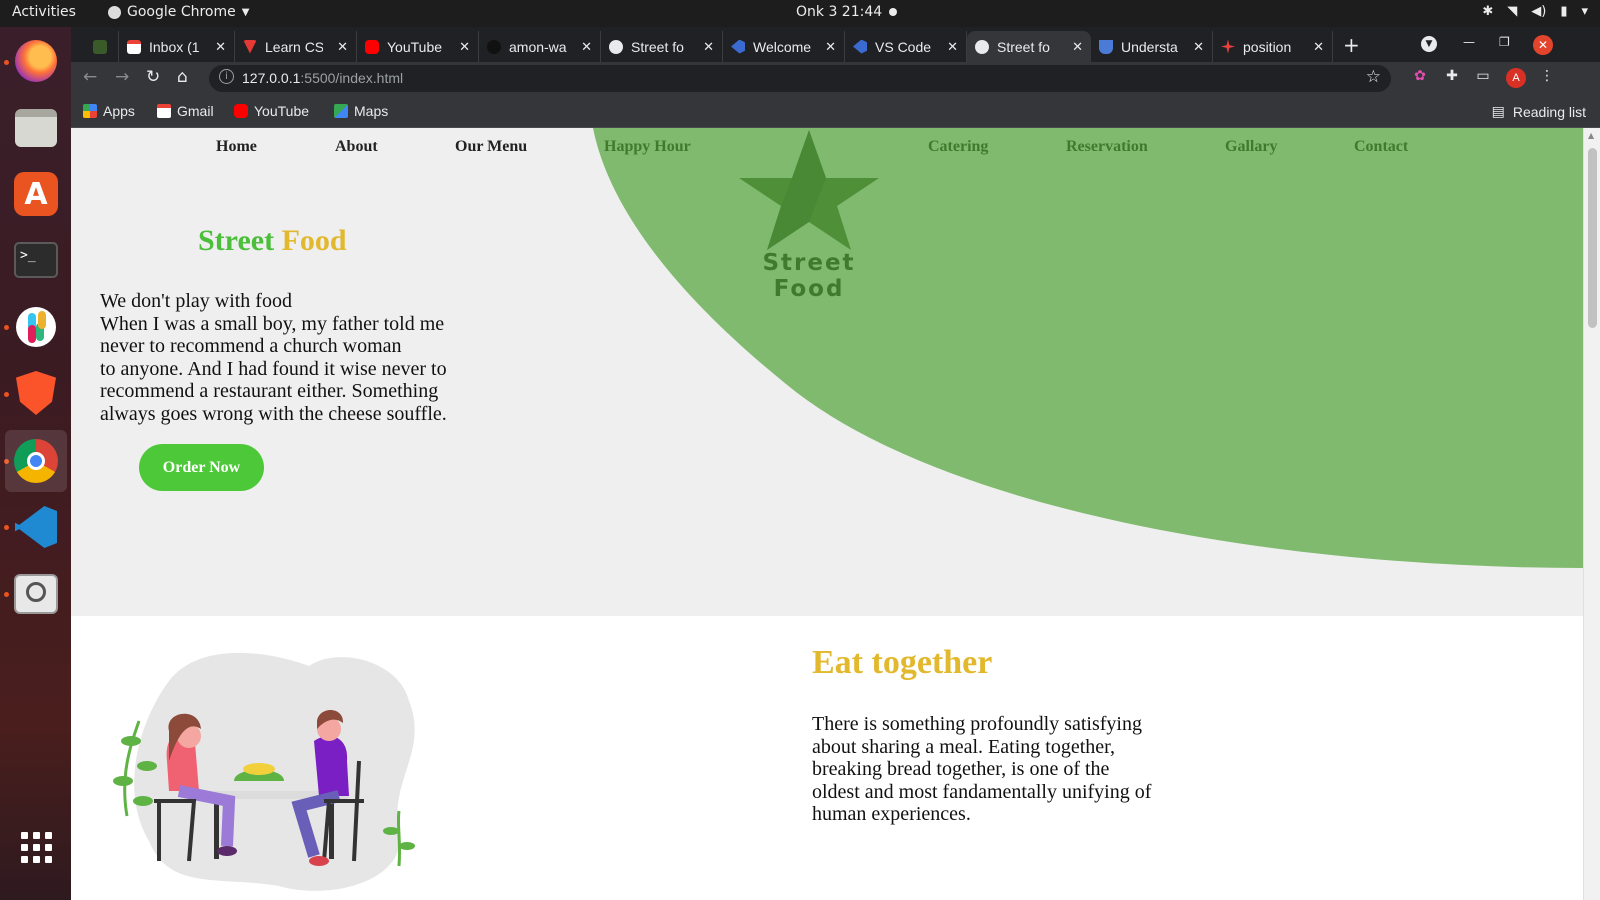  I want to click on magnifier-icon, so click(36, 594).